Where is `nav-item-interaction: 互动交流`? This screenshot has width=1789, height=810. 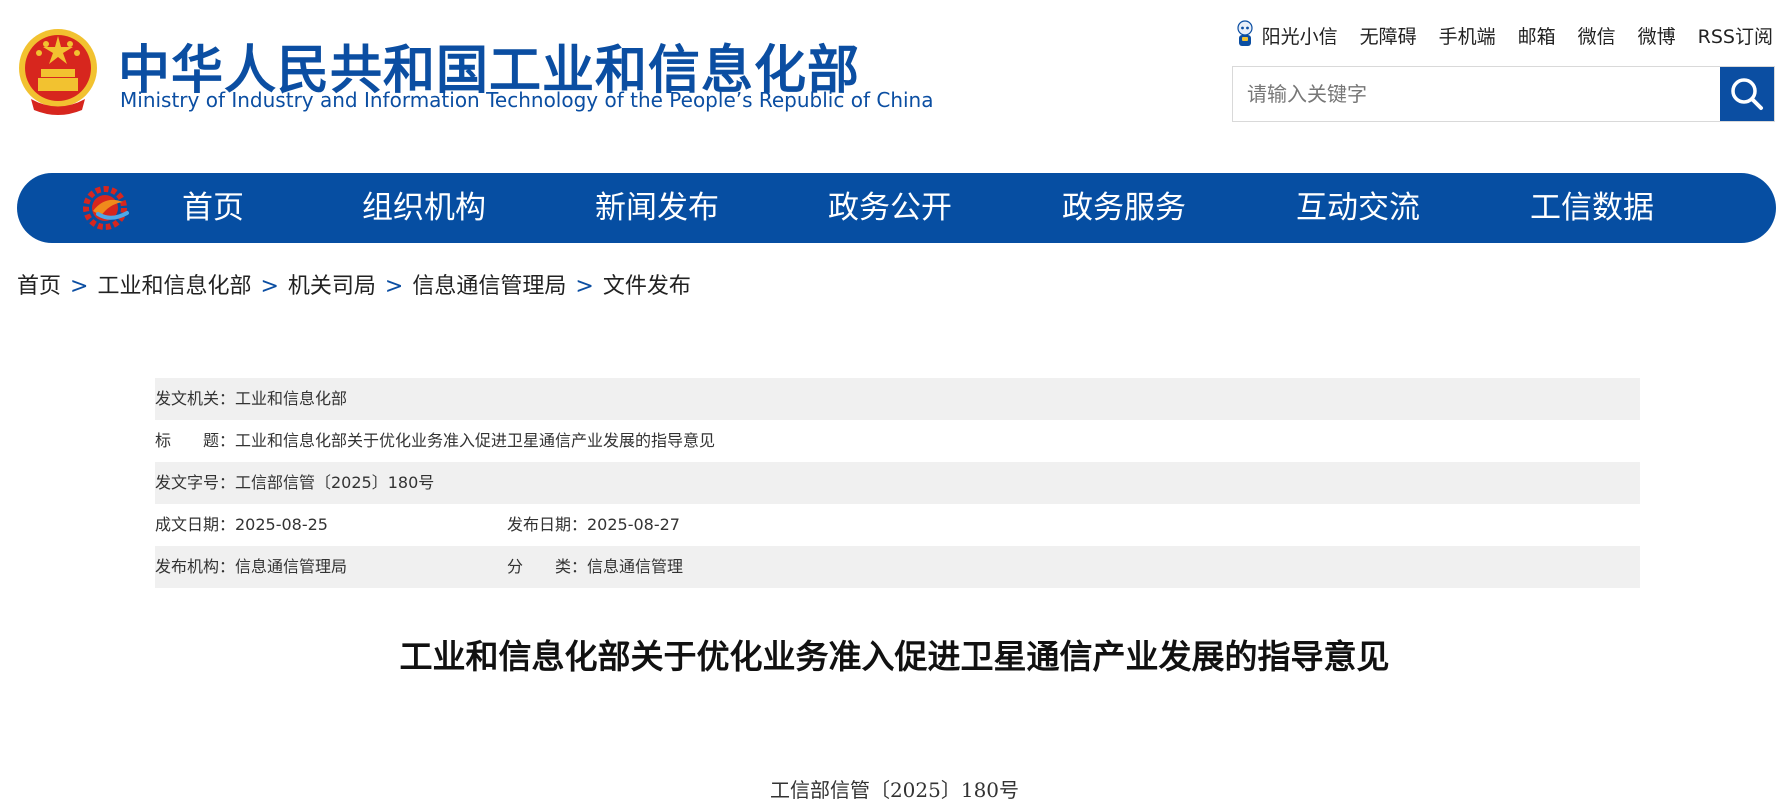
nav-item-interaction: 互动交流 is located at coordinates (1358, 208).